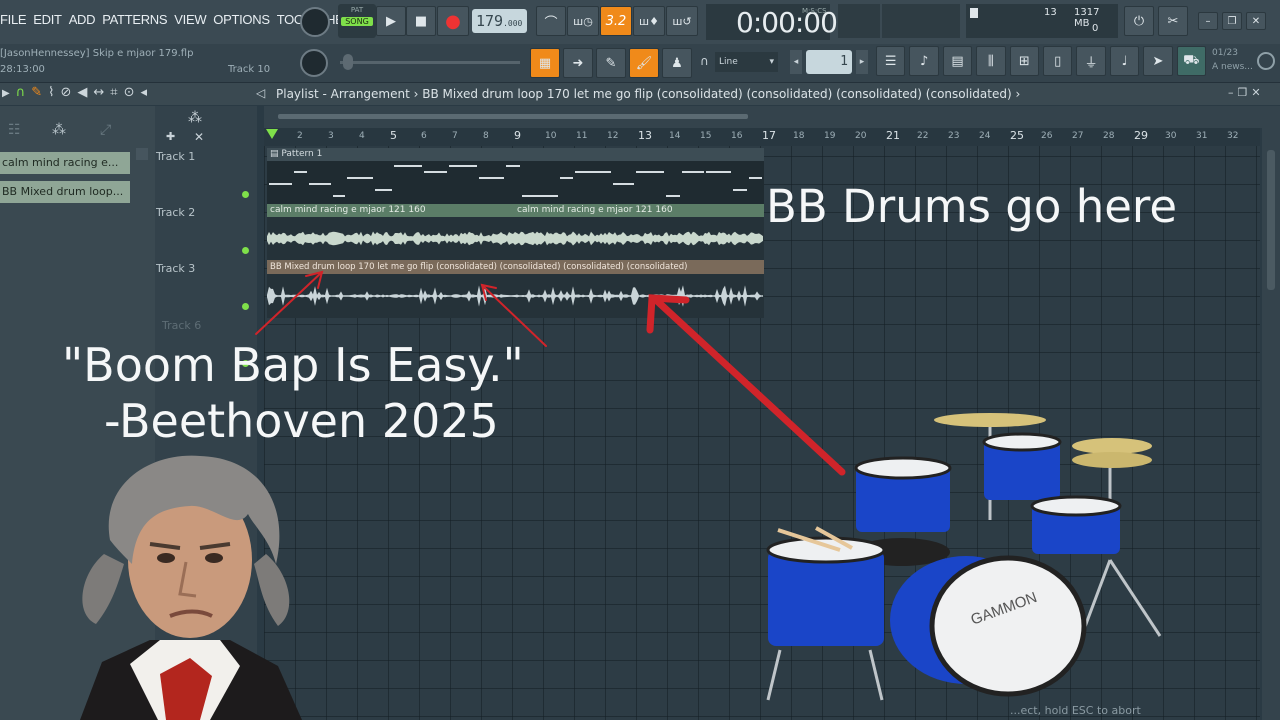 The height and width of the screenshot is (720, 1280). I want to click on status-hint: ...ect, hold ESC to abort, so click(1075, 710).